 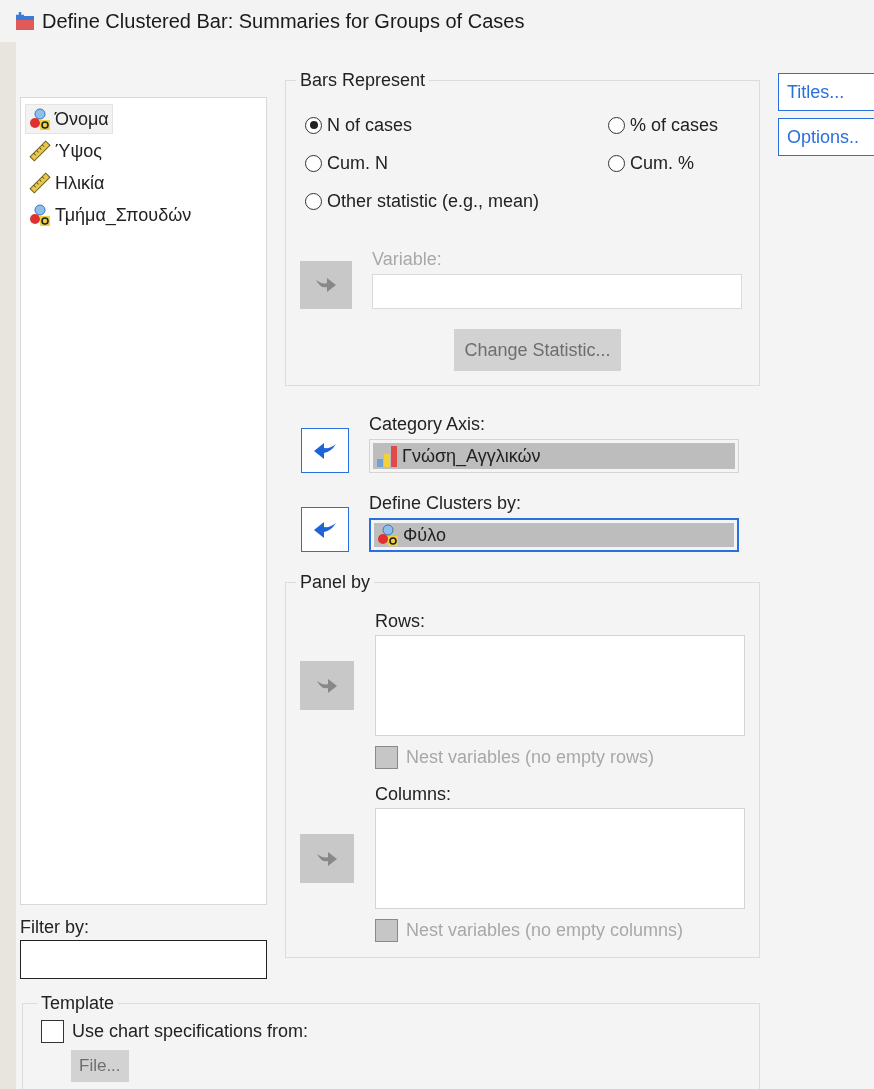 I want to click on dialog-button: Options.., so click(x=826, y=137).